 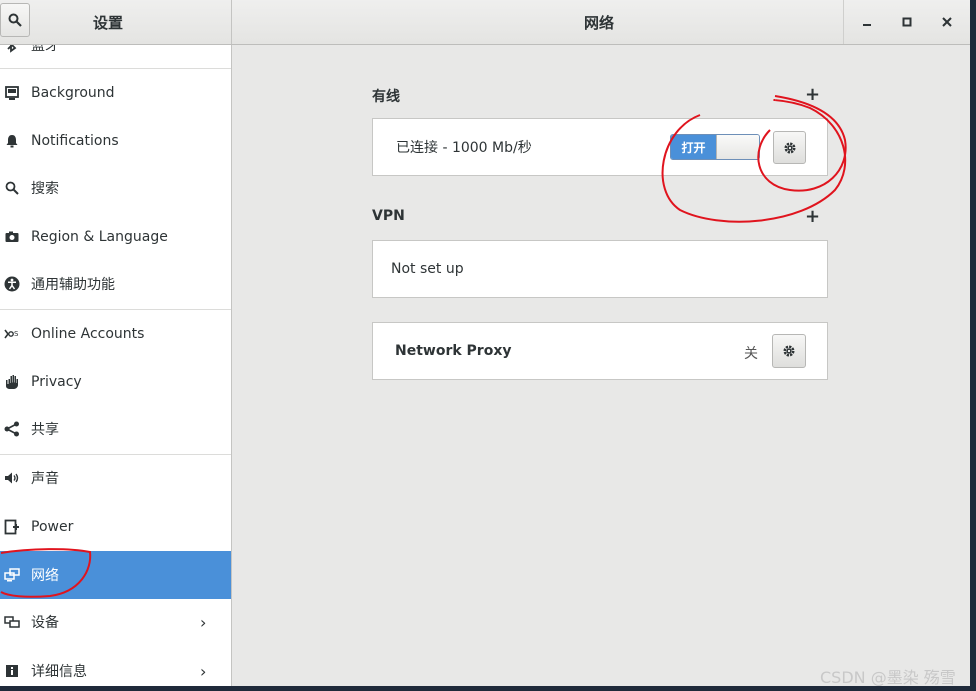 What do you see at coordinates (888, 677) in the screenshot?
I see `watermark: CSDN @墨染 殇雪` at bounding box center [888, 677].